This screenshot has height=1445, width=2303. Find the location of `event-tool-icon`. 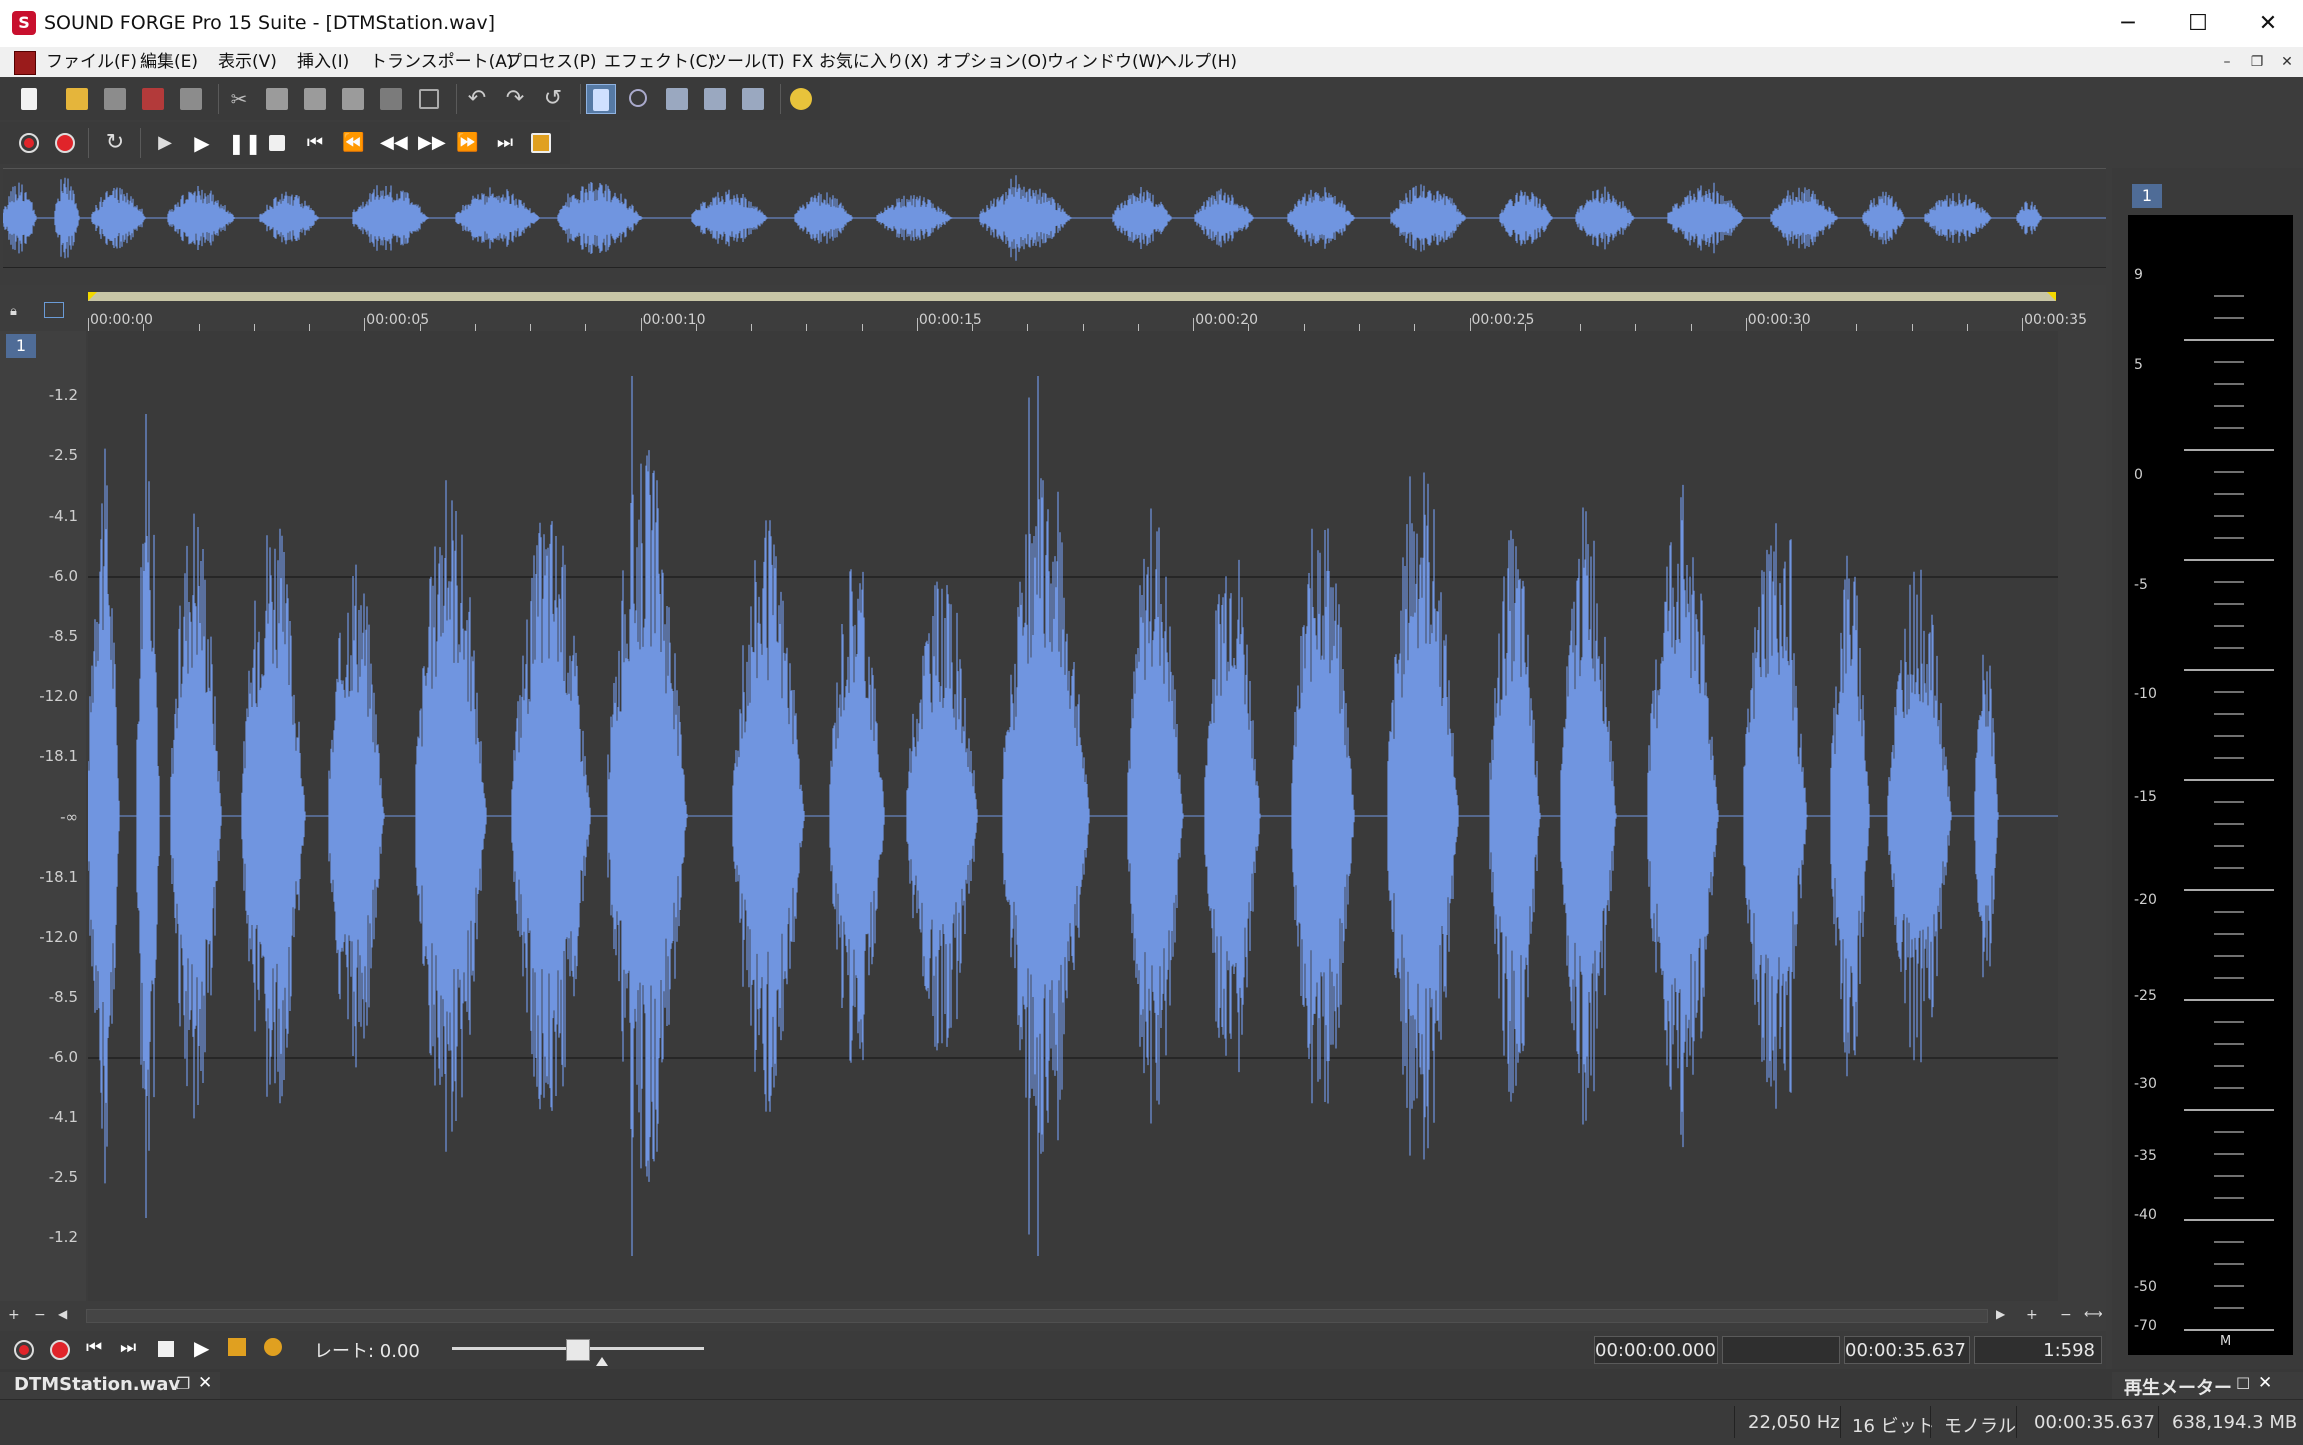

event-tool-icon is located at coordinates (715, 99).